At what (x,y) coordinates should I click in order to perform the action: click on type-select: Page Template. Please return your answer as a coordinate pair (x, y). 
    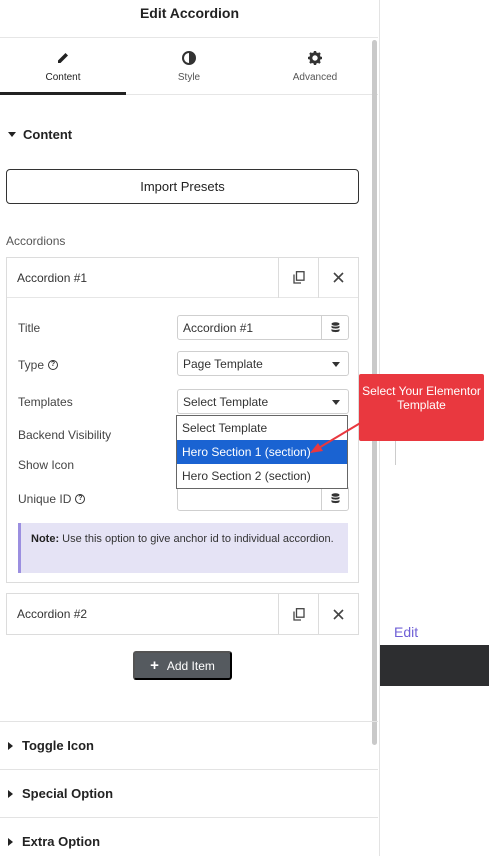
    Looking at the image, I should click on (263, 363).